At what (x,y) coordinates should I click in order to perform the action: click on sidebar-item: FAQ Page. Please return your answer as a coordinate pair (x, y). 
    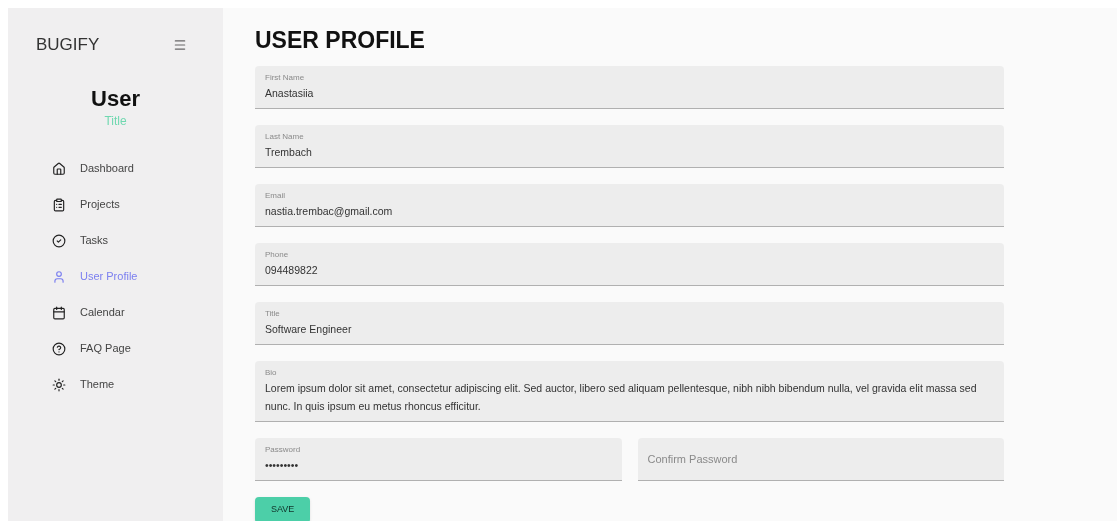
    Looking at the image, I should click on (137, 348).